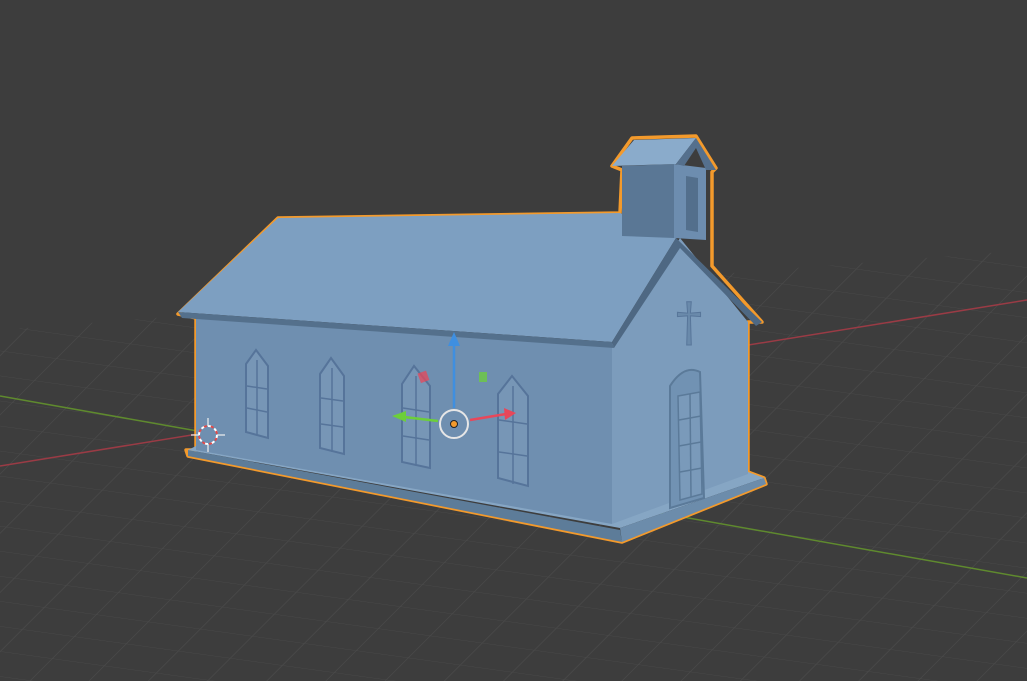  Describe the element at coordinates (692, 204) in the screenshot. I see `tower-opening` at that location.